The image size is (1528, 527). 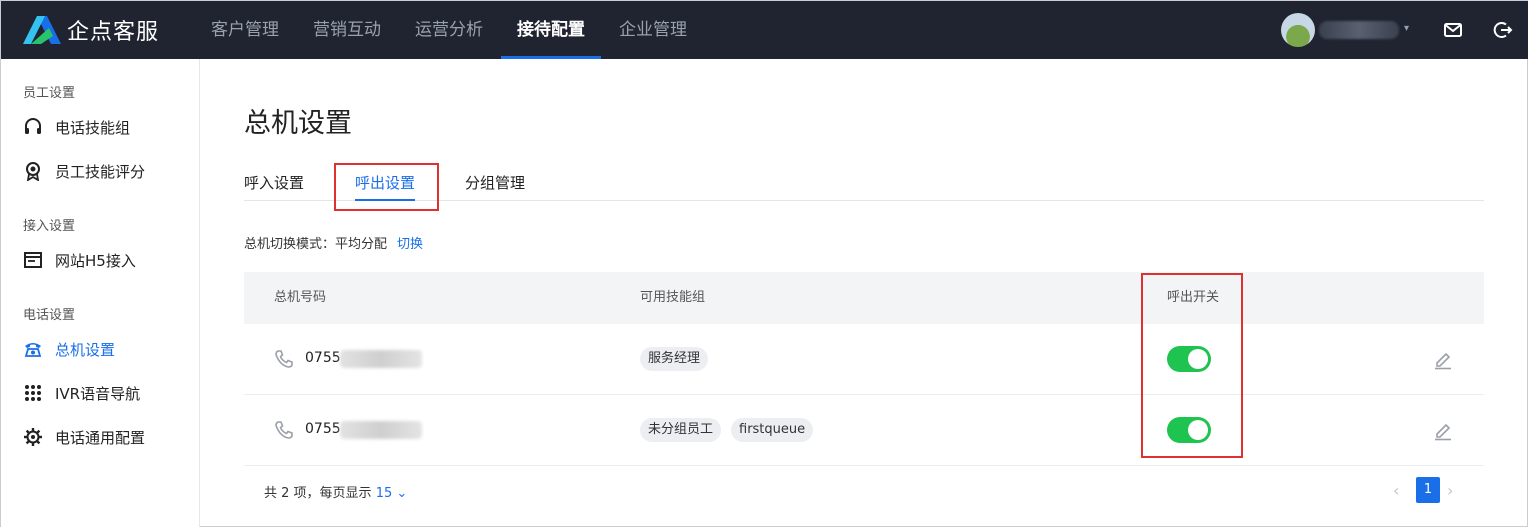 I want to click on mail-icon, so click(x=1453, y=30).